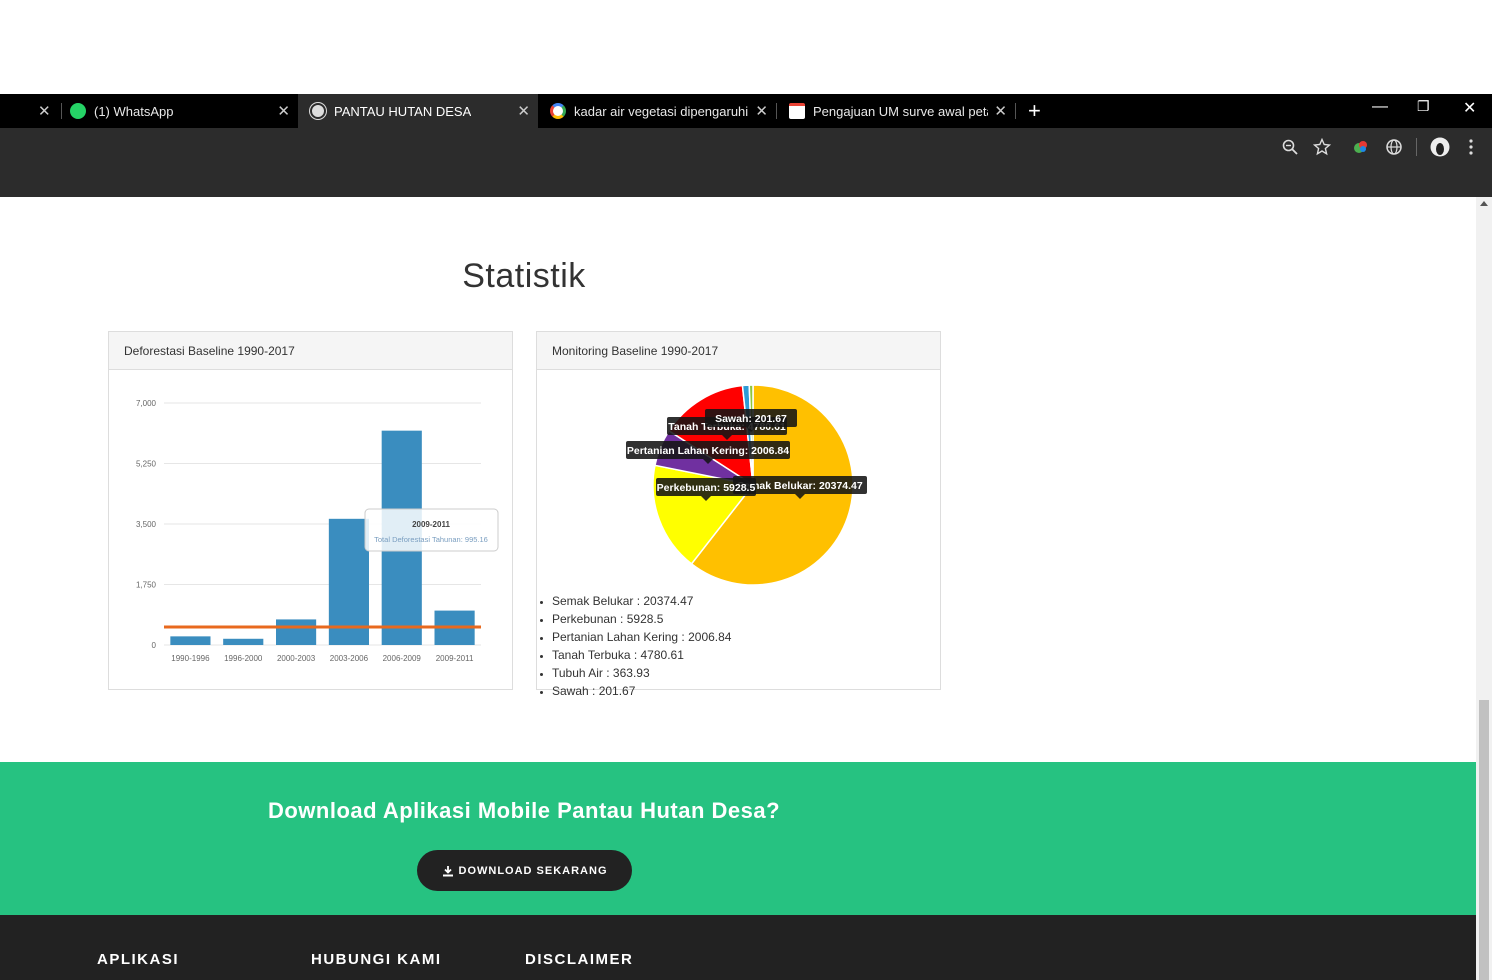 This screenshot has height=980, width=1492. What do you see at coordinates (138, 959) in the screenshot?
I see `footer-heading-aplikasi: APLIKASI` at bounding box center [138, 959].